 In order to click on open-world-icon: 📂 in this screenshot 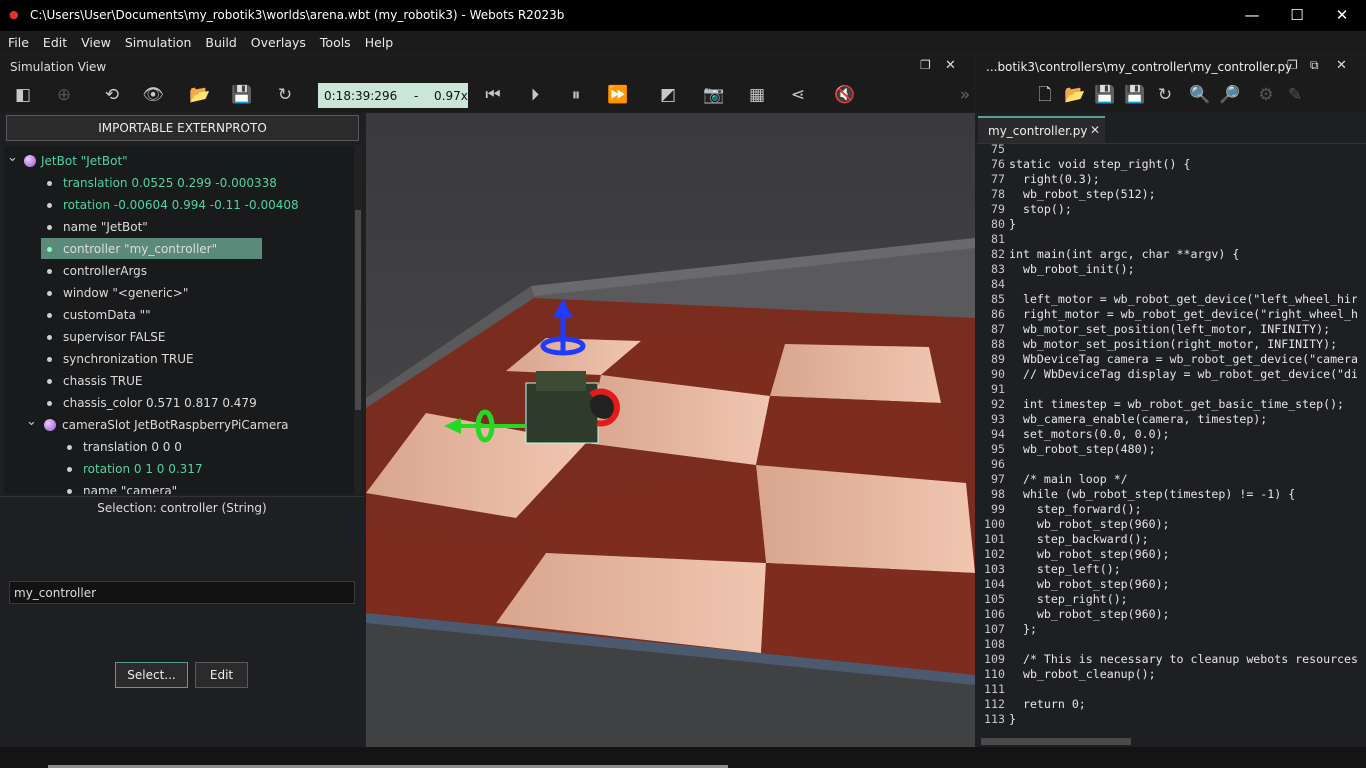, I will do `click(200, 95)`.